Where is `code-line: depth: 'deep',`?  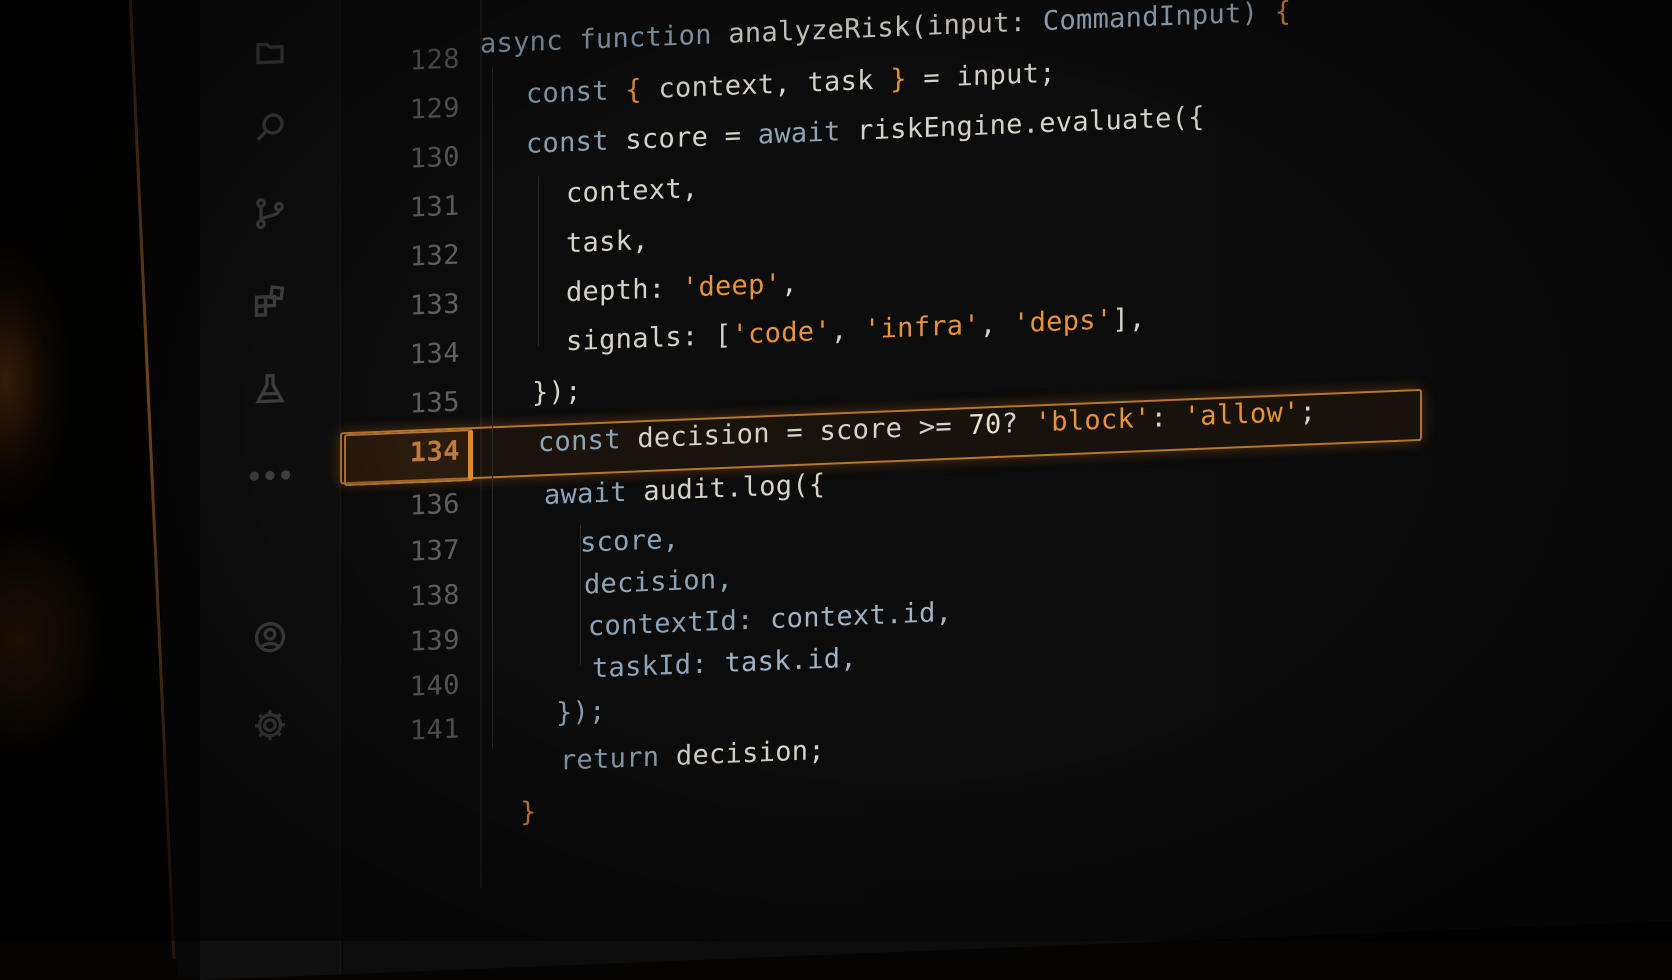
code-line: depth: 'deep', is located at coordinates (682, 288).